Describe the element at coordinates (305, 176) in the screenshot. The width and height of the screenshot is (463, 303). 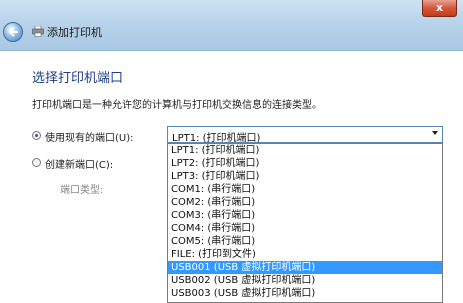
I see `port-option: LPT3: (打印机端口)` at that location.